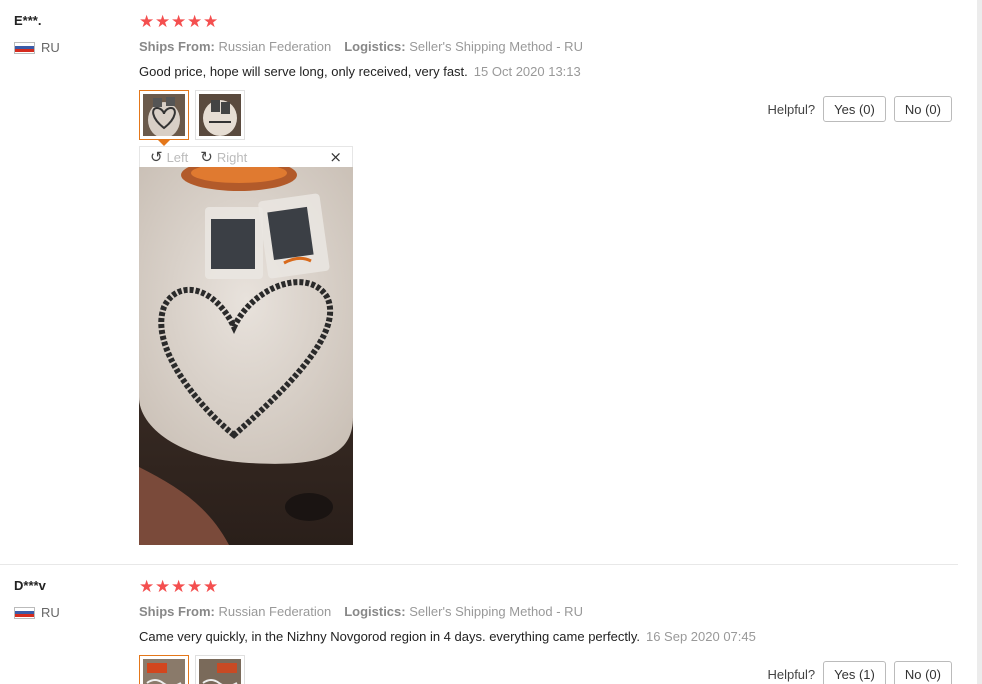 The width and height of the screenshot is (982, 684). What do you see at coordinates (156, 157) in the screenshot?
I see `rotate-left-icon: ↺` at bounding box center [156, 157].